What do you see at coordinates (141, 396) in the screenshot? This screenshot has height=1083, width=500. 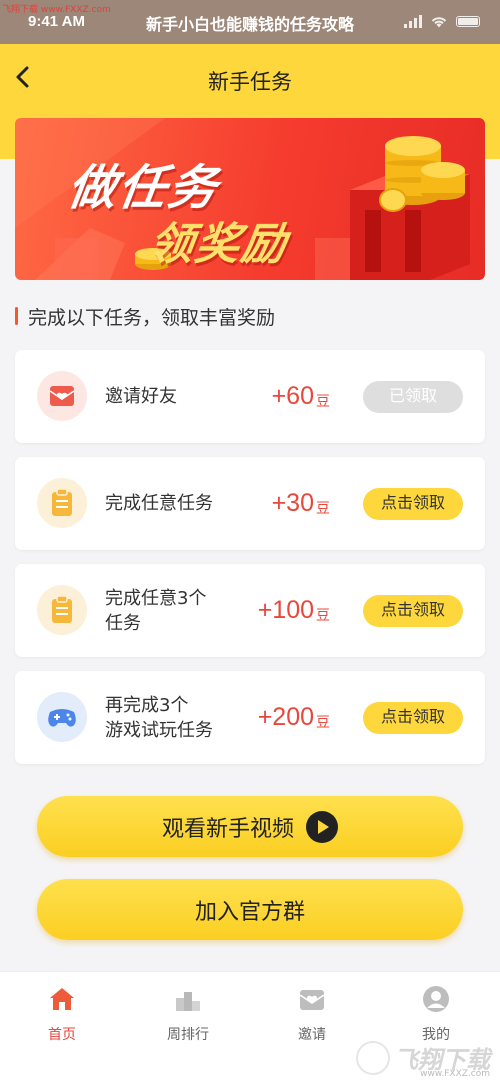 I see `task-name: 邀请好友` at bounding box center [141, 396].